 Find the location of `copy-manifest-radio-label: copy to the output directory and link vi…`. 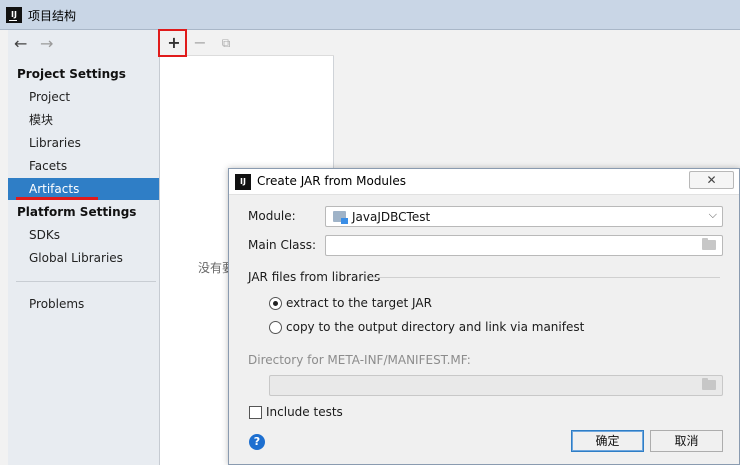

copy-manifest-radio-label: copy to the output directory and link vi… is located at coordinates (435, 327).